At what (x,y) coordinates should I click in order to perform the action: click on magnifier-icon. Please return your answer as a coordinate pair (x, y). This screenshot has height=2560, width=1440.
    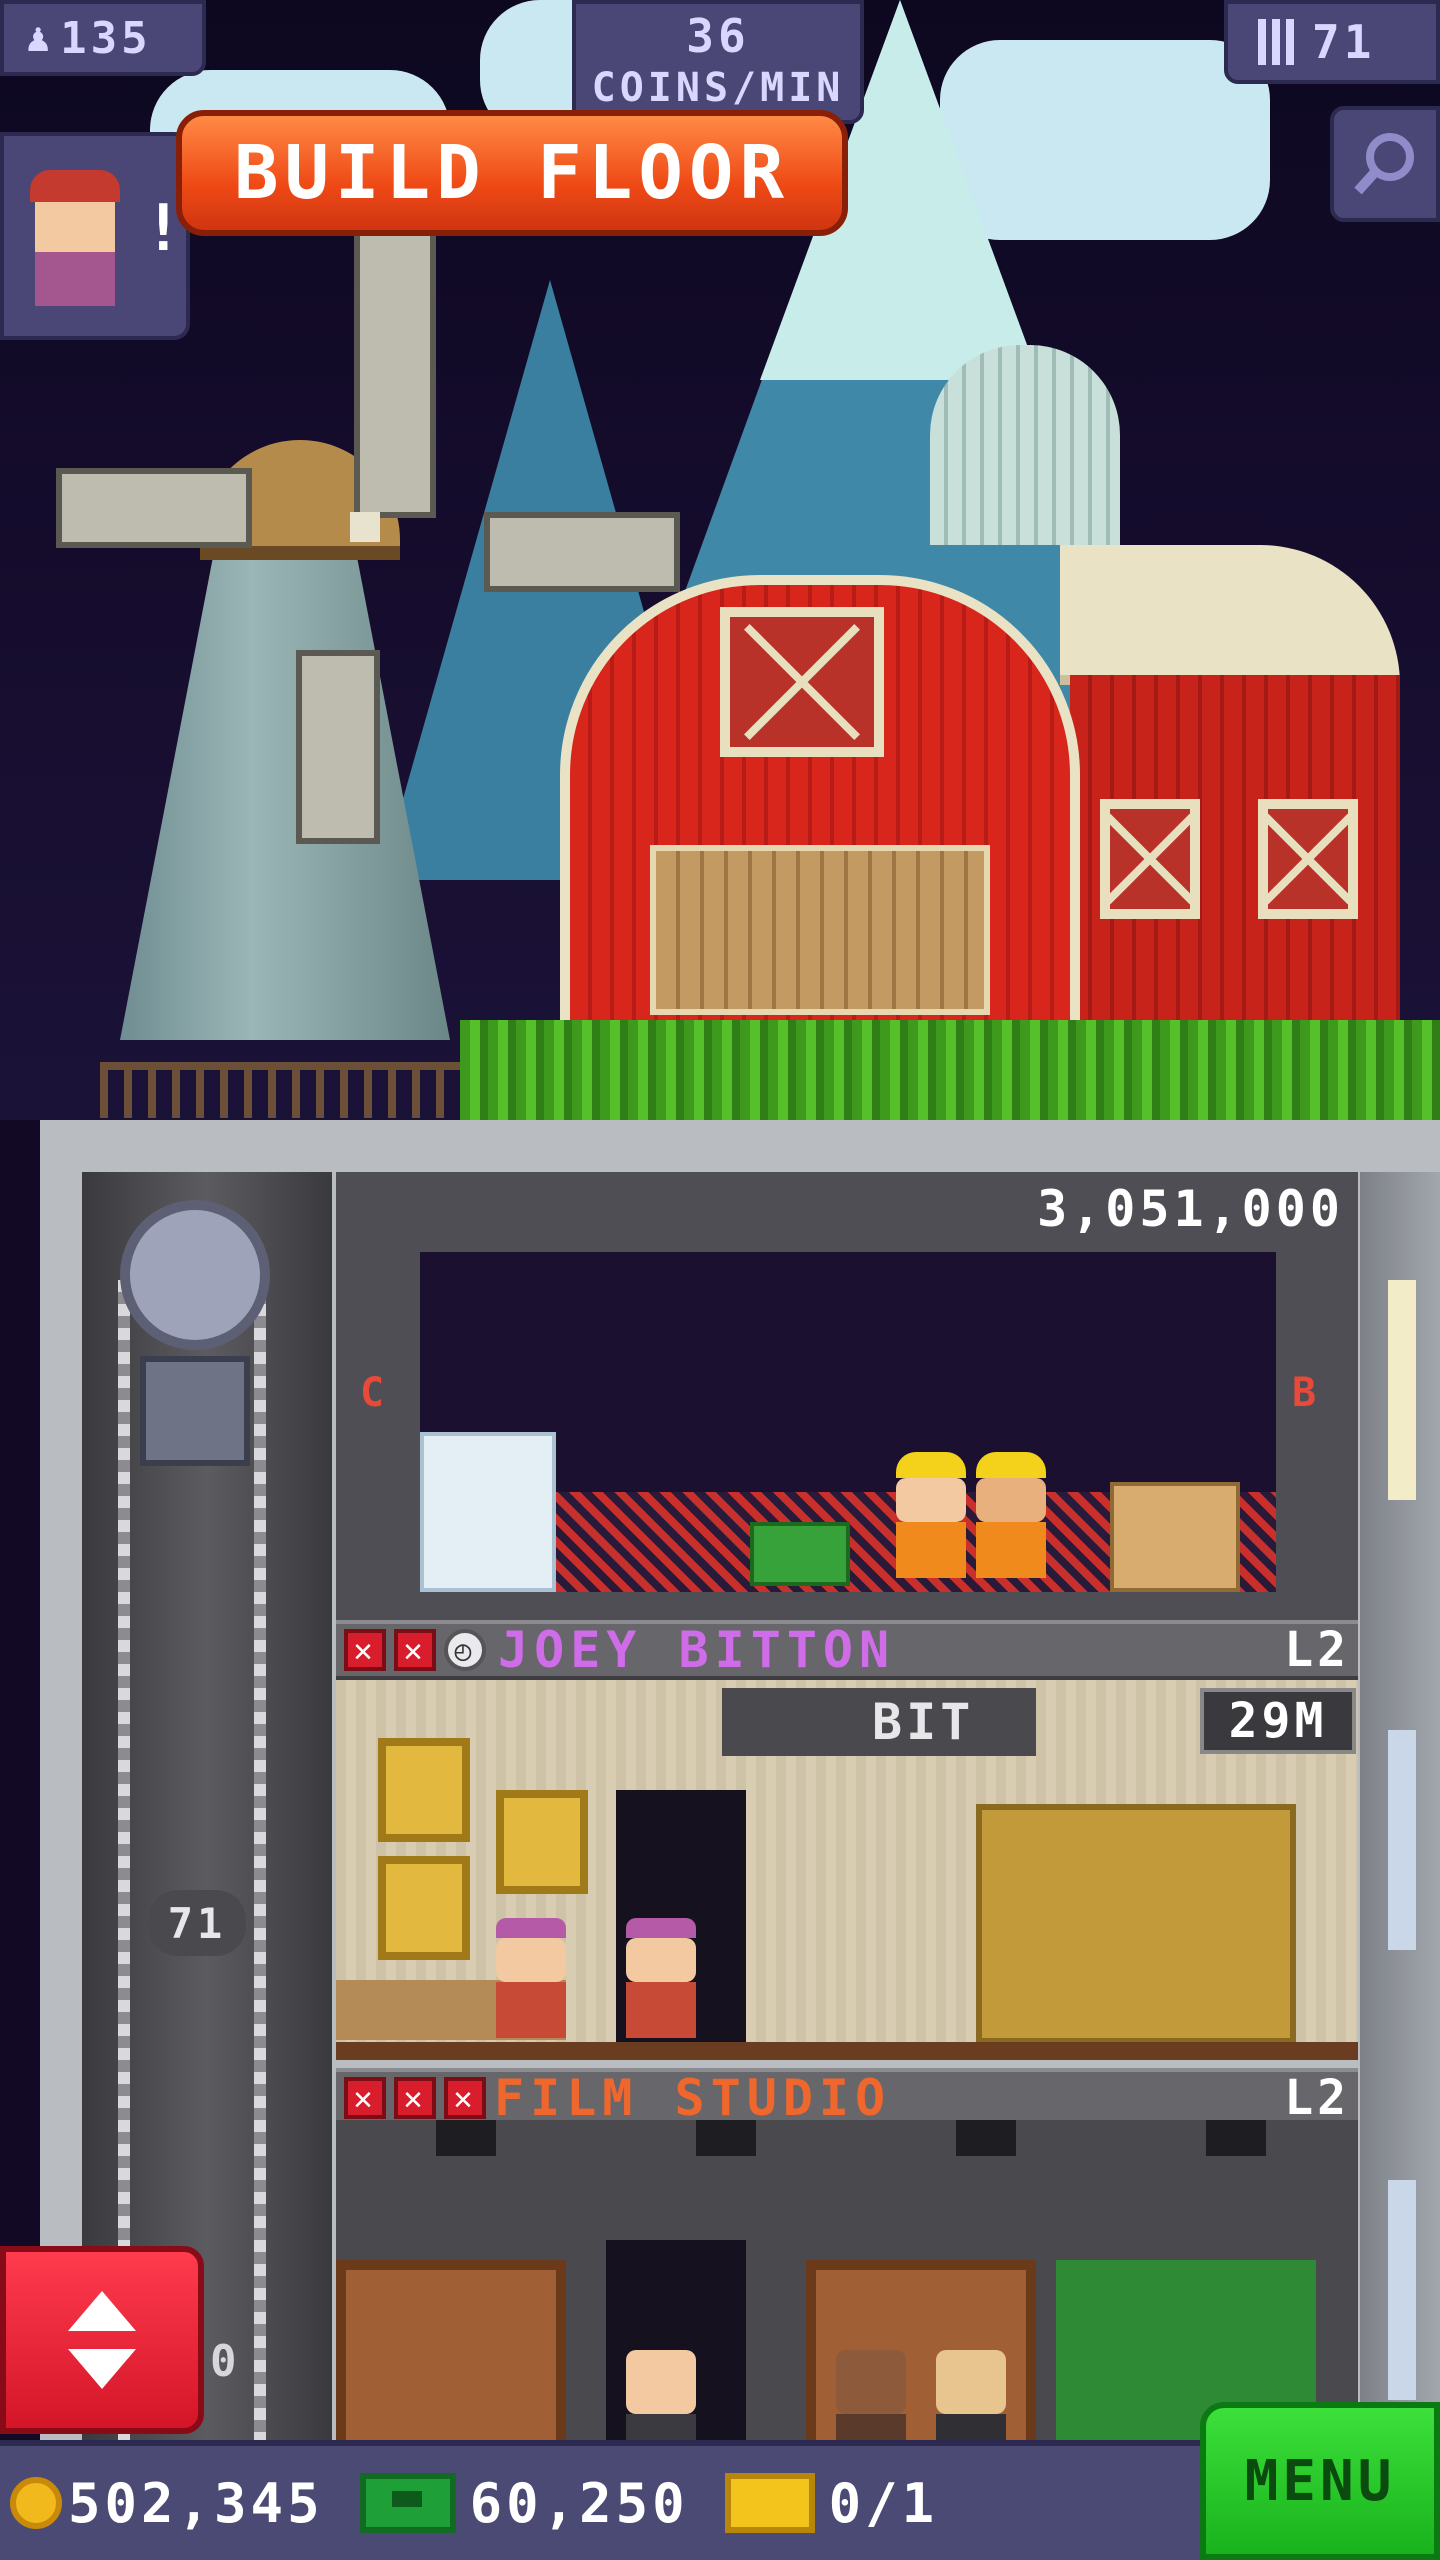
    Looking at the image, I should click on (1384, 164).